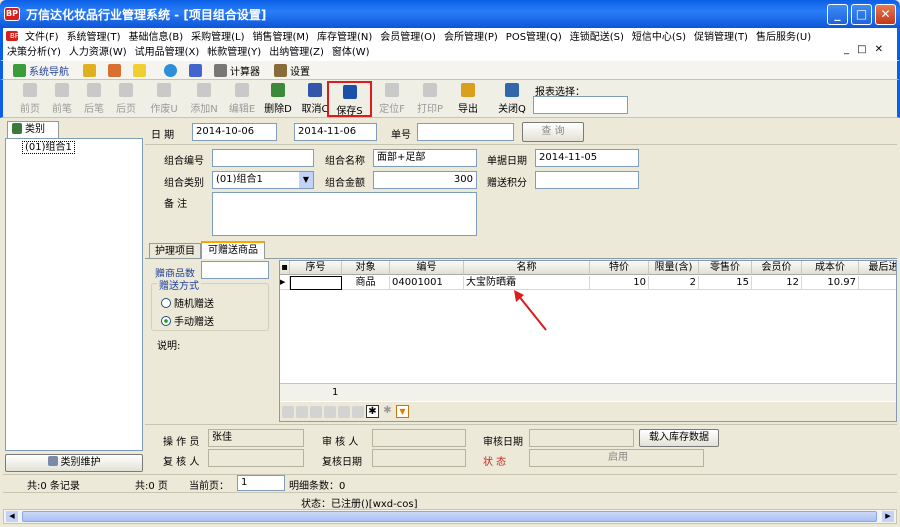 Image resolution: width=900 pixels, height=527 pixels. I want to click on mdi-controls: _□✕, so click(867, 49).